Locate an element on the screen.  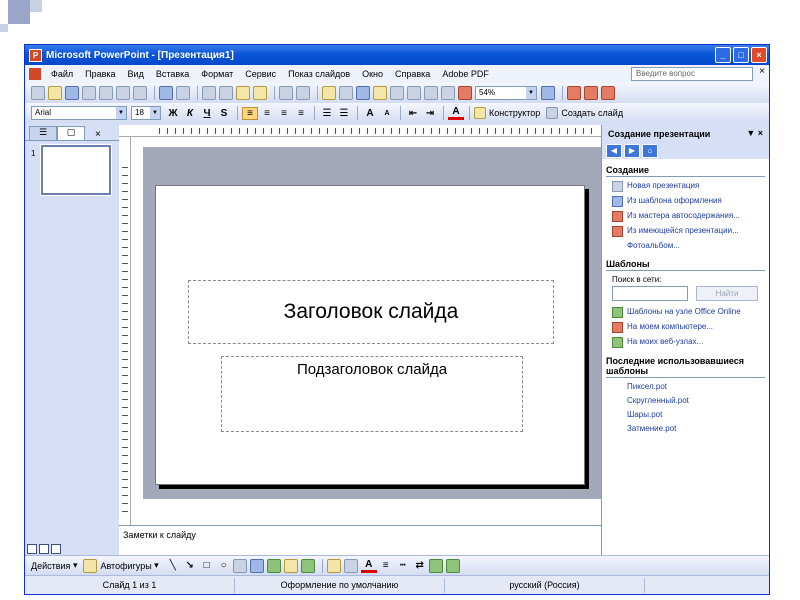
font-size-select: 18 ▼ is located at coordinates (146, 113).